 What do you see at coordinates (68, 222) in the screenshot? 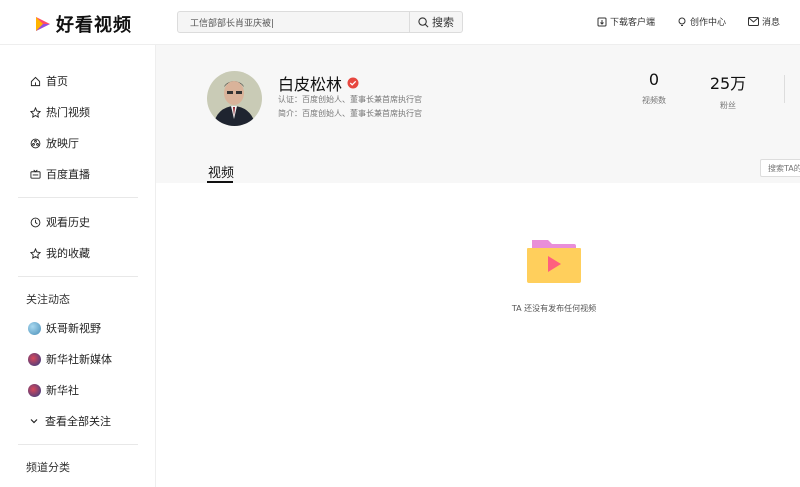
I see `sidebar-item-label: 观看历史` at bounding box center [68, 222].